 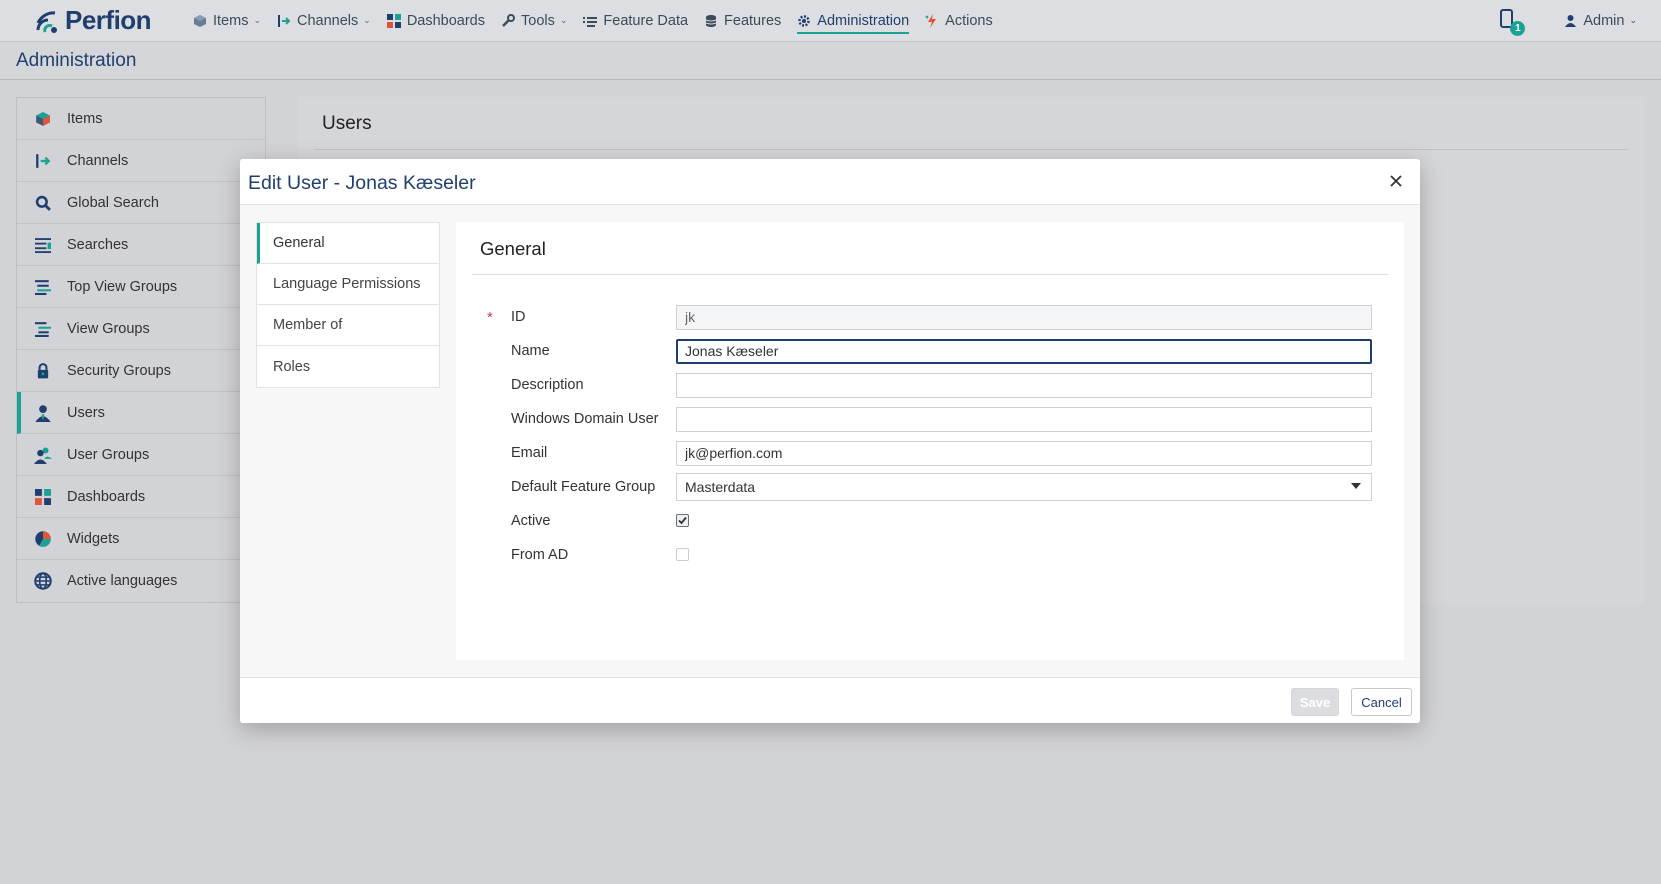 What do you see at coordinates (200, 20) in the screenshot?
I see `cube-icon` at bounding box center [200, 20].